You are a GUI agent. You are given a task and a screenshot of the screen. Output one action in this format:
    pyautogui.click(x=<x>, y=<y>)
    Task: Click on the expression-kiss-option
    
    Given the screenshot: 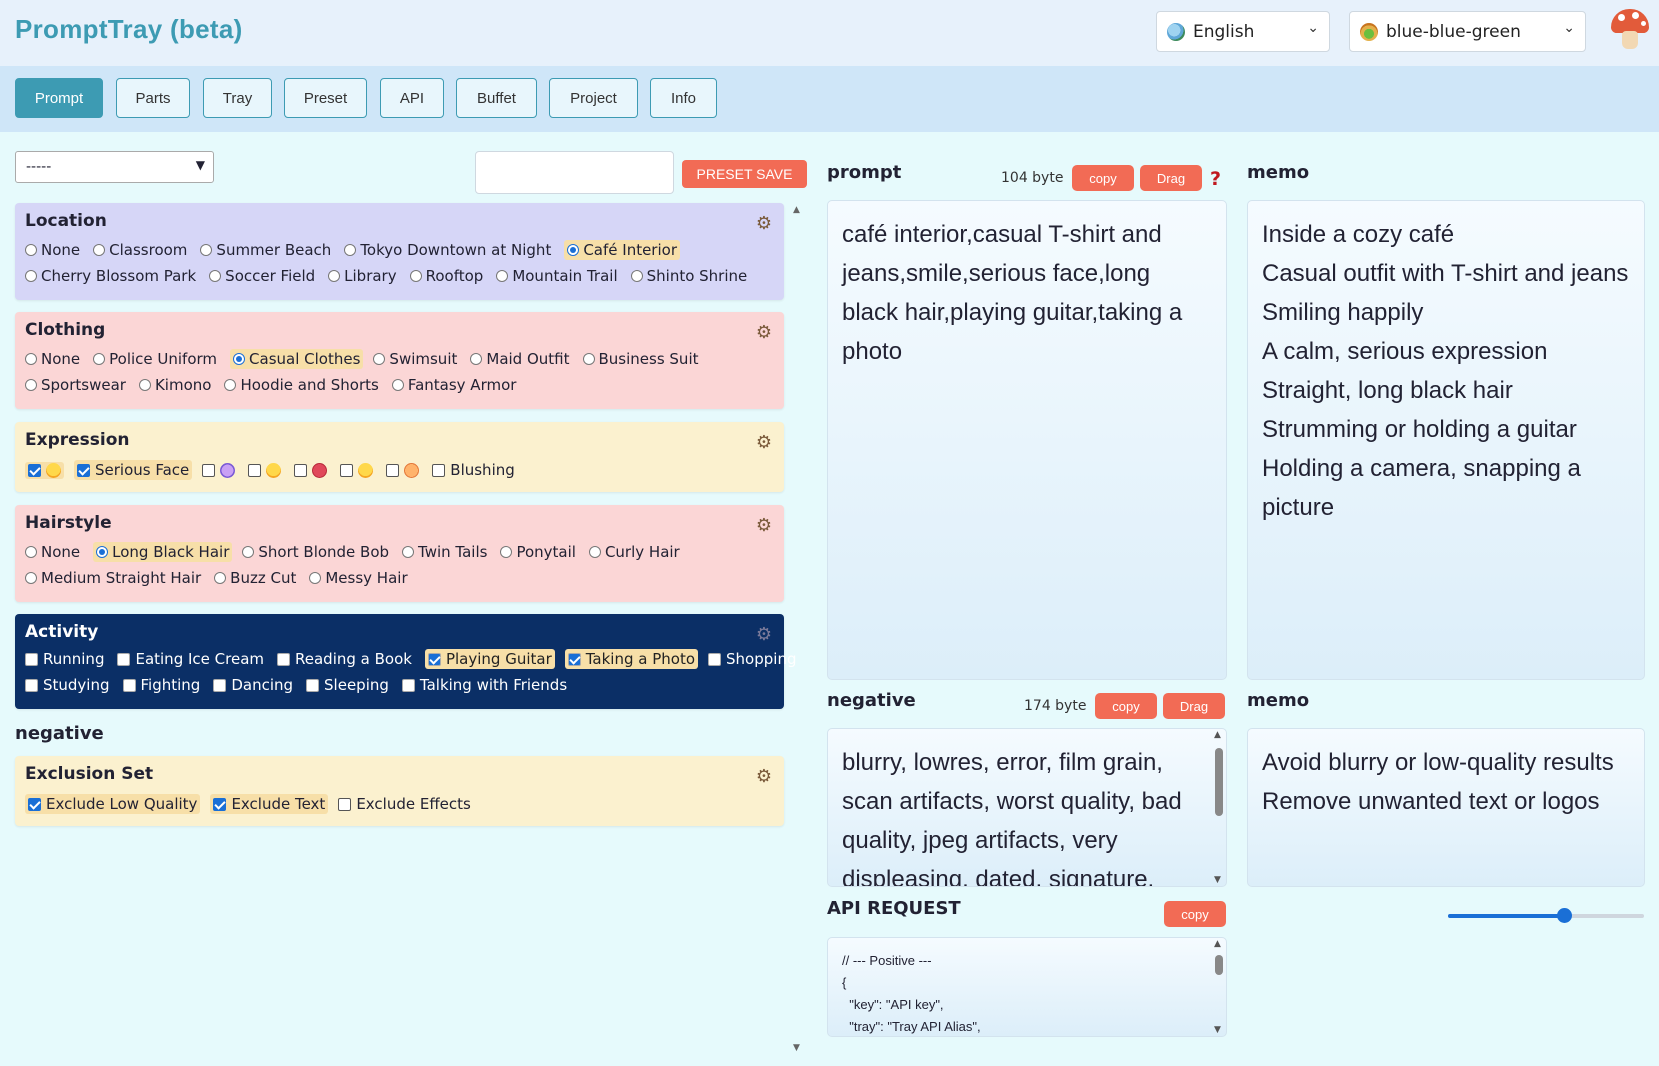 What is the action you would take?
    pyautogui.click(x=404, y=470)
    